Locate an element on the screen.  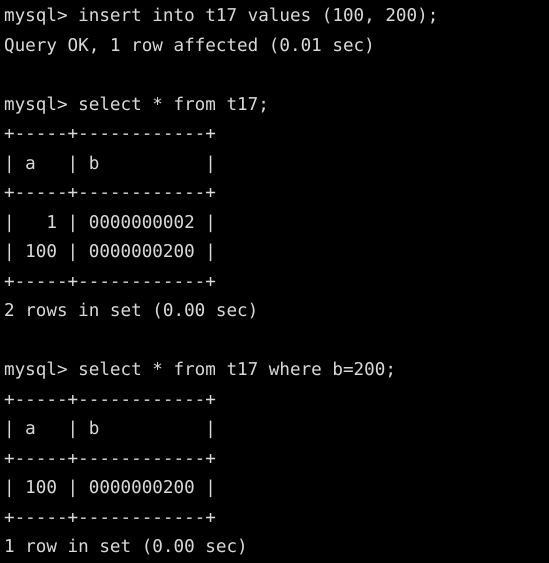
terminal-table-row: | 1 | 0000000002 | is located at coordinates (110, 222).